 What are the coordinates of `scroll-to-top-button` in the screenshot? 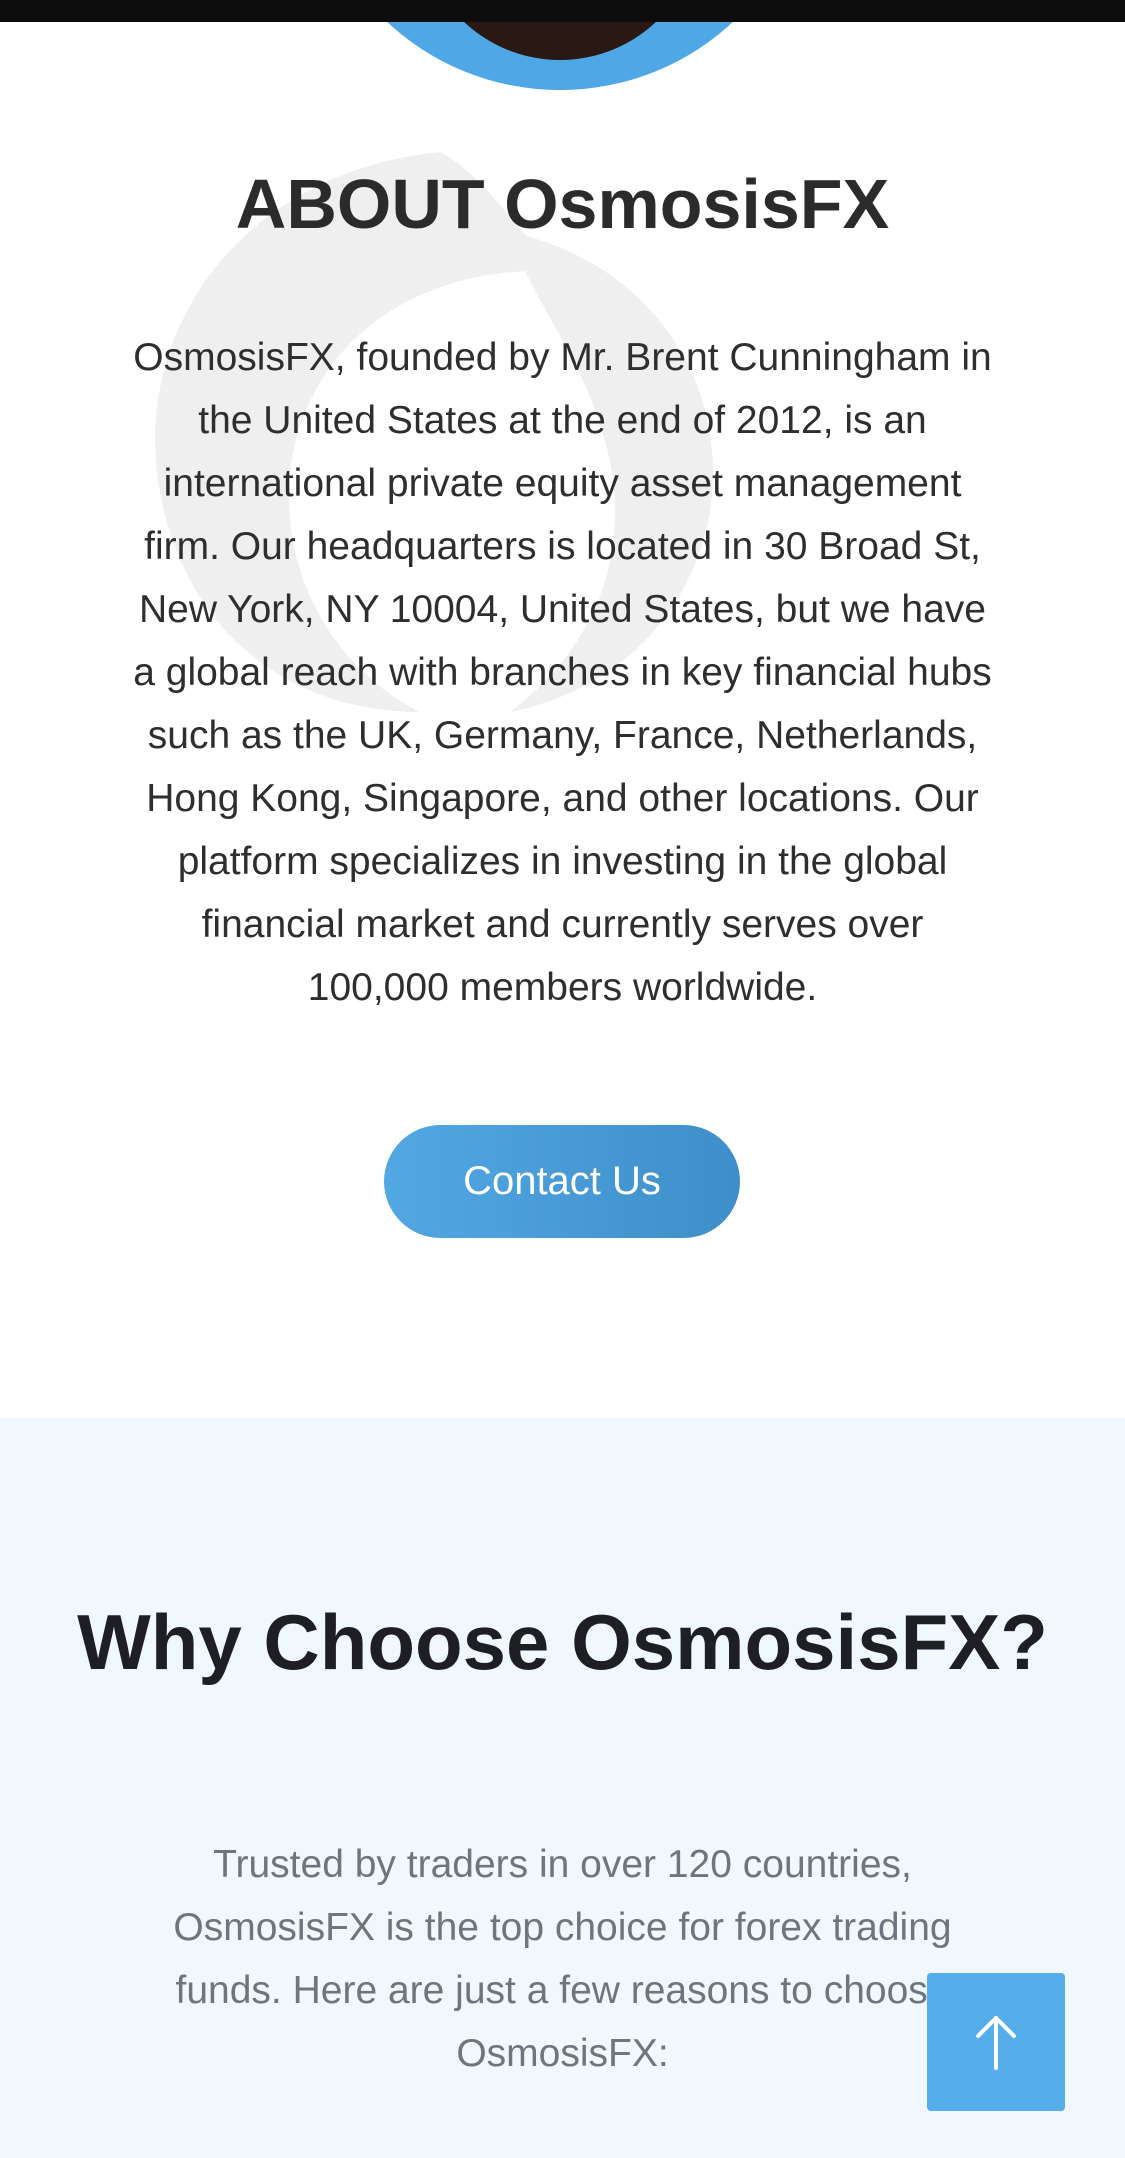 It's located at (996, 2042).